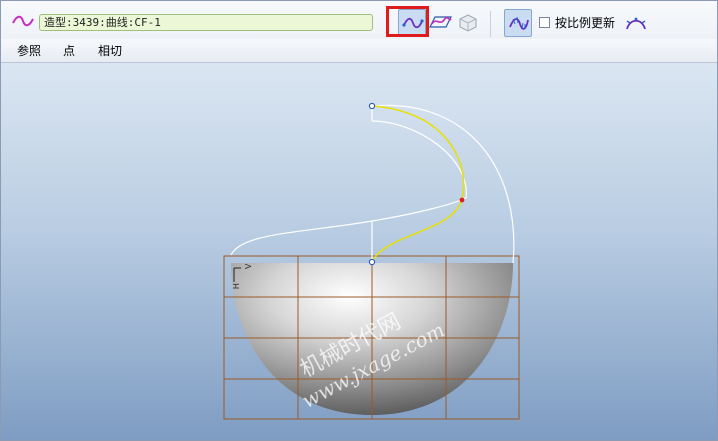  What do you see at coordinates (69, 50) in the screenshot?
I see `menu-points: 点` at bounding box center [69, 50].